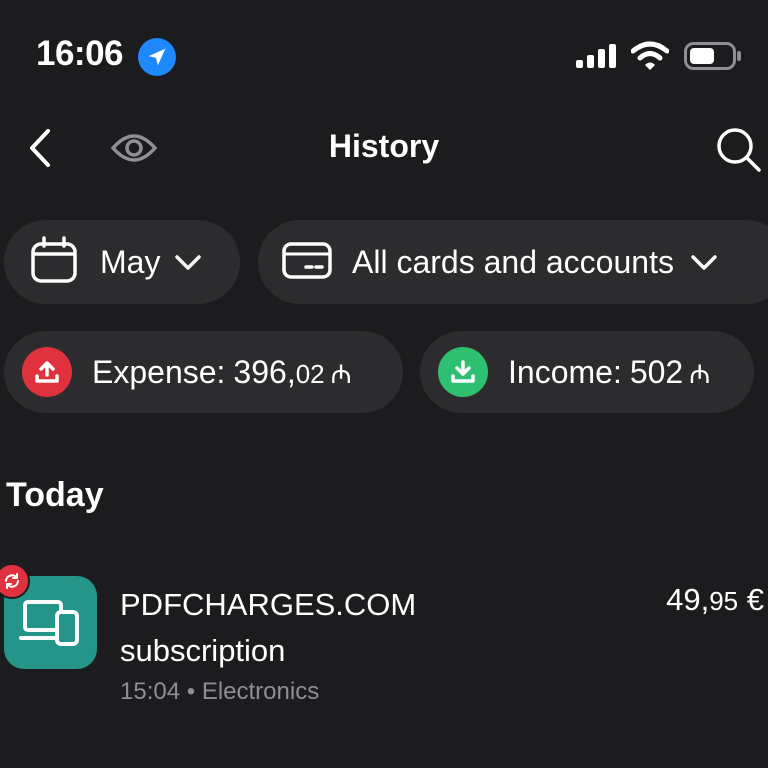 The image size is (768, 768). What do you see at coordinates (47, 372) in the screenshot?
I see `expense-upload-icon` at bounding box center [47, 372].